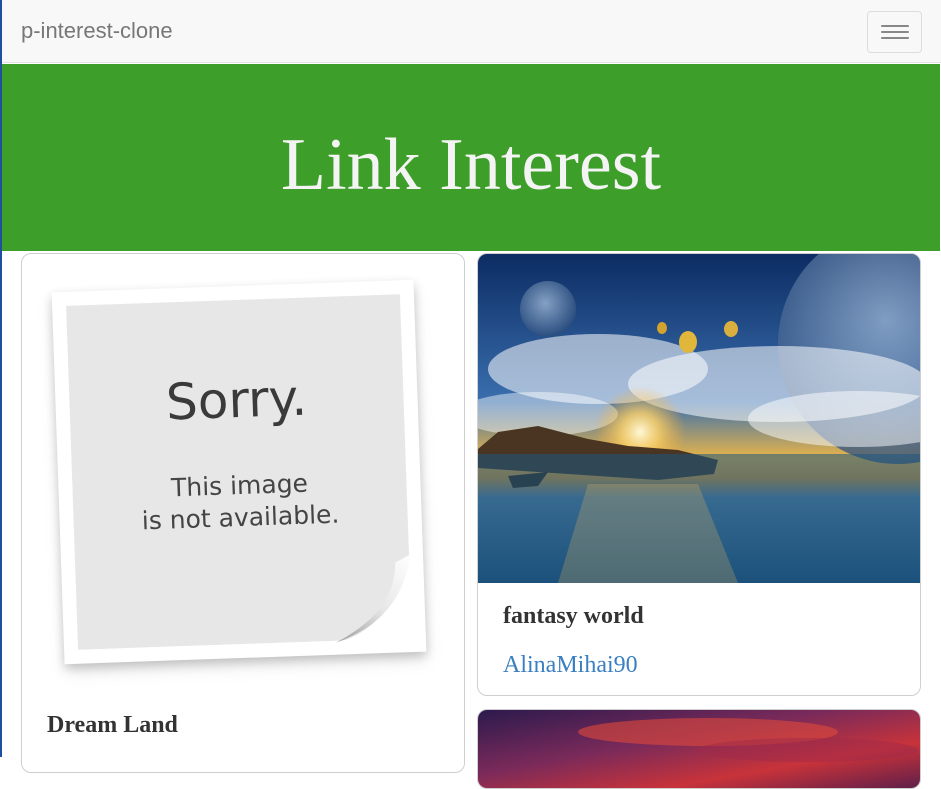  What do you see at coordinates (894, 32) in the screenshot?
I see `menu-toggle-button` at bounding box center [894, 32].